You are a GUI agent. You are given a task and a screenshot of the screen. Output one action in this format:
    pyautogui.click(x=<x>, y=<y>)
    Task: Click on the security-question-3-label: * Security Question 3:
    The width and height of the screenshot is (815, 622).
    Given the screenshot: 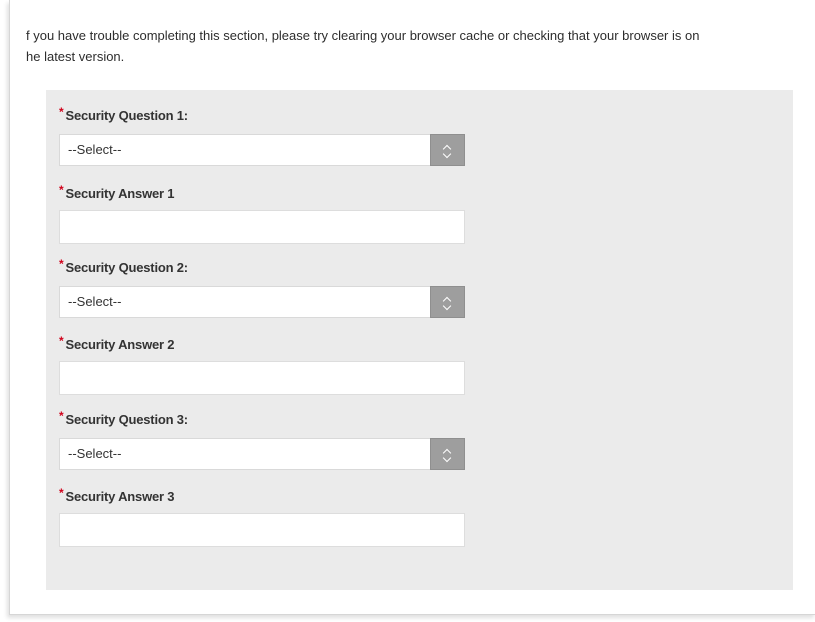 What is the action you would take?
    pyautogui.click(x=123, y=418)
    